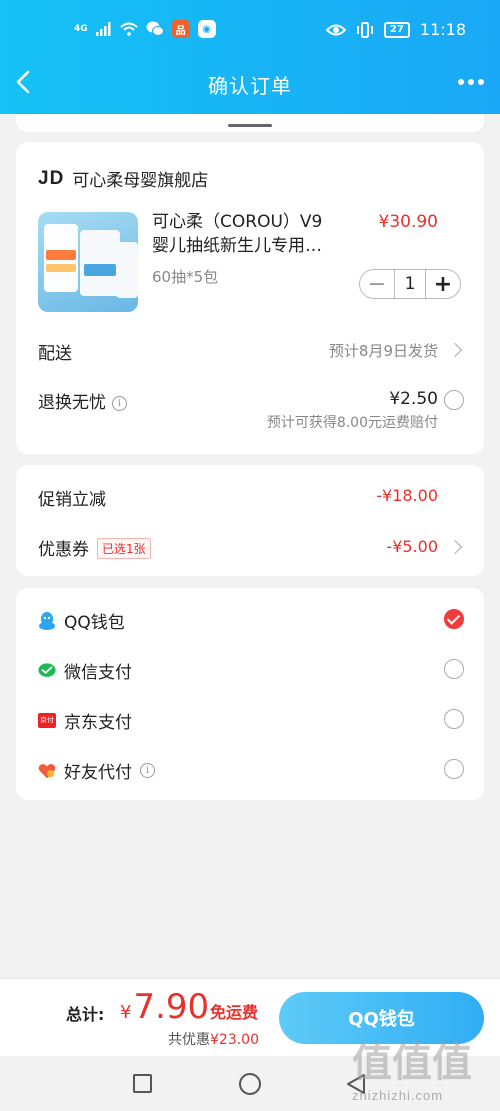 The image size is (500, 1111). What do you see at coordinates (442, 29) in the screenshot?
I see `status-time: 11:18` at bounding box center [442, 29].